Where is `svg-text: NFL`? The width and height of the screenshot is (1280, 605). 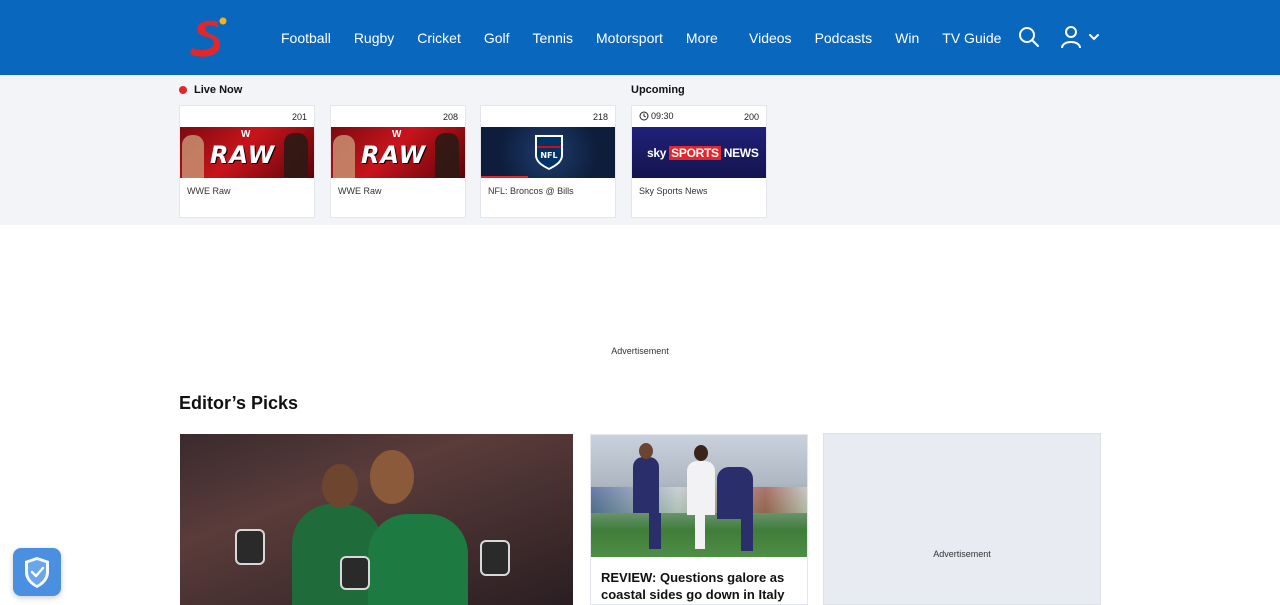 svg-text: NFL is located at coordinates (548, 155).